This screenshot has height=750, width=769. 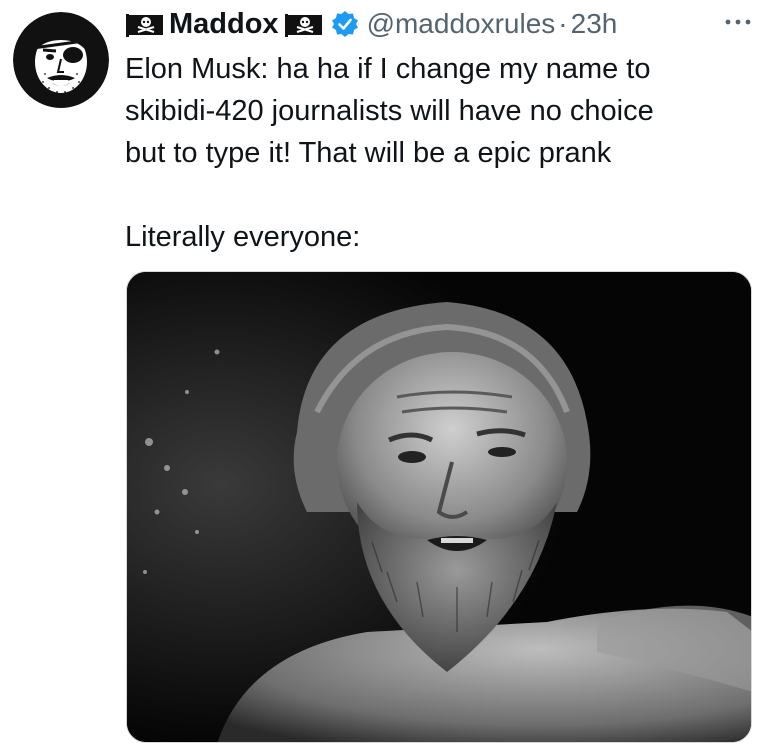 I want to click on pirate-face-avatar-icon, so click(x=61, y=60).